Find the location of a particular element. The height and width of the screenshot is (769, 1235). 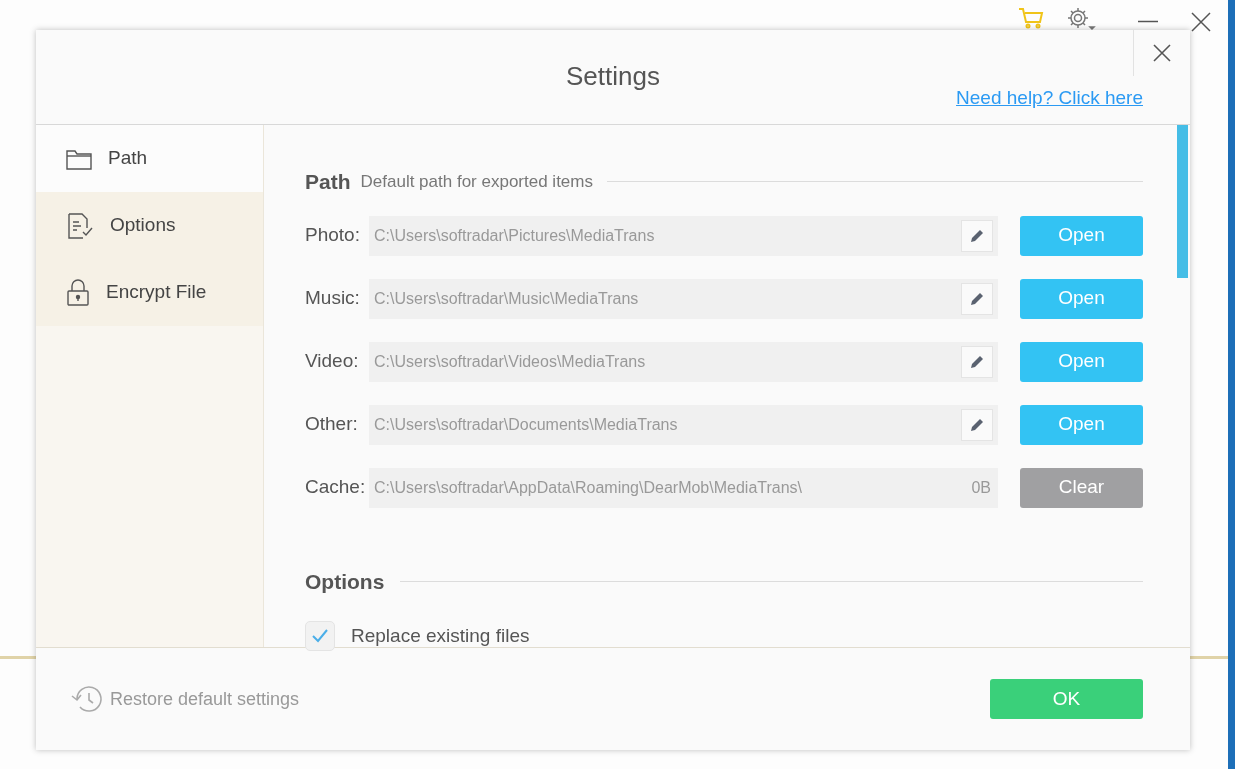

help-link: Need help? Click here is located at coordinates (1049, 98).